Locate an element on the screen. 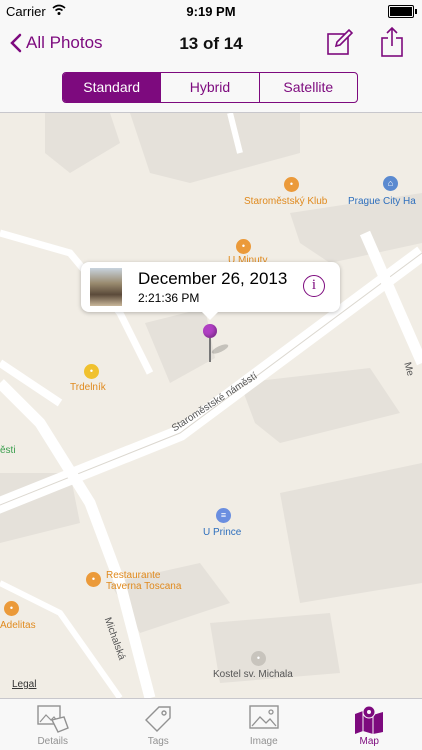 The height and width of the screenshot is (750, 422). poi-restaurante-line1: Restaurante is located at coordinates (133, 575).